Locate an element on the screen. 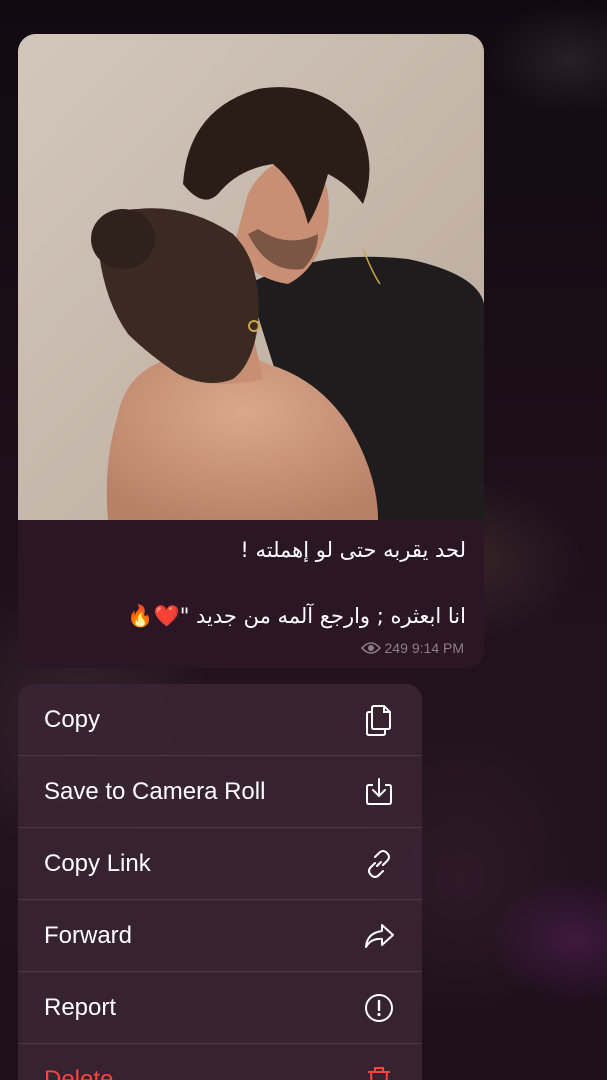 This screenshot has height=1080, width=607. copy-link-label: Copy Link is located at coordinates (97, 863).